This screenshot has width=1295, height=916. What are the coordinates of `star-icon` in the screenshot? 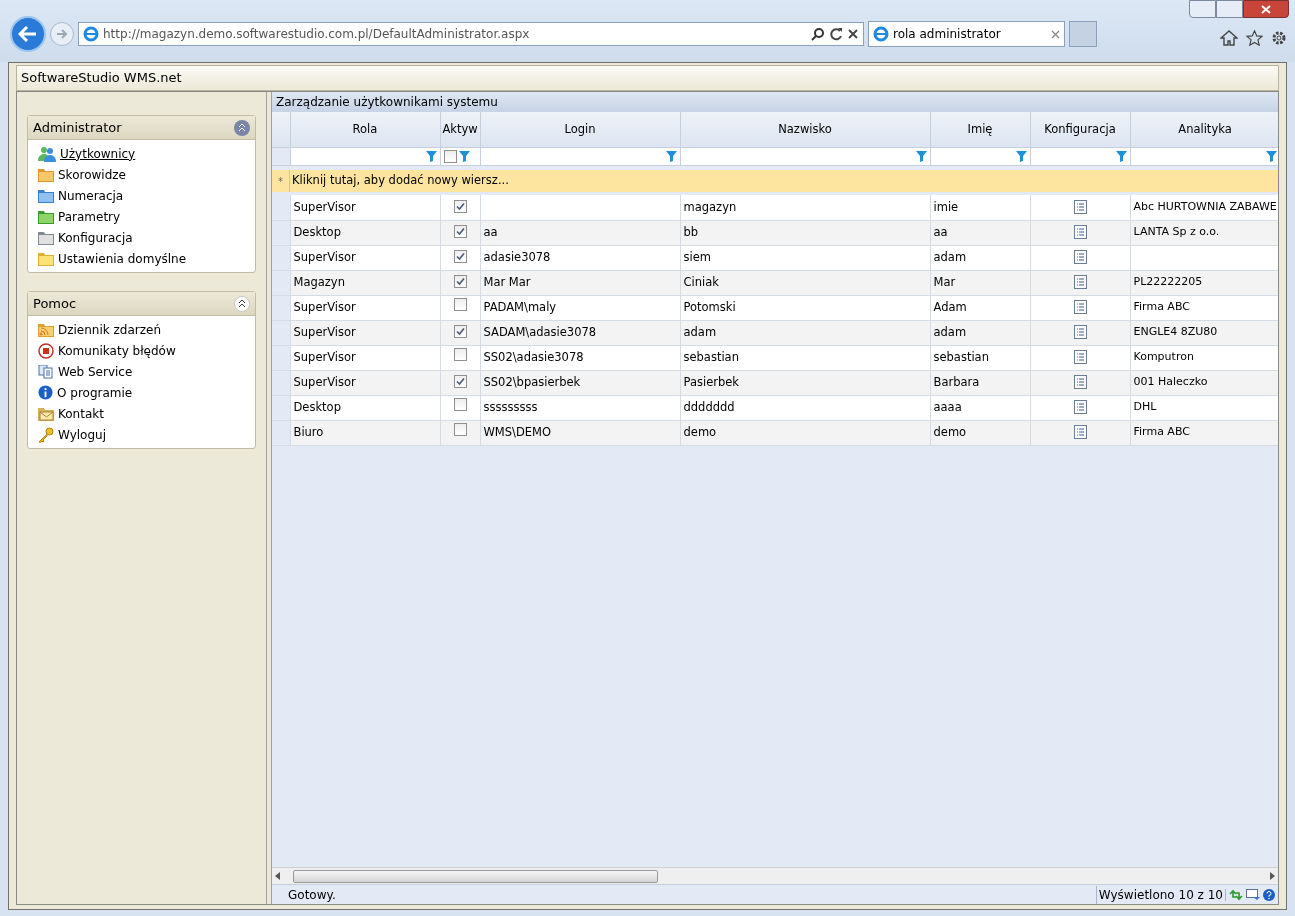 It's located at (1254, 38).